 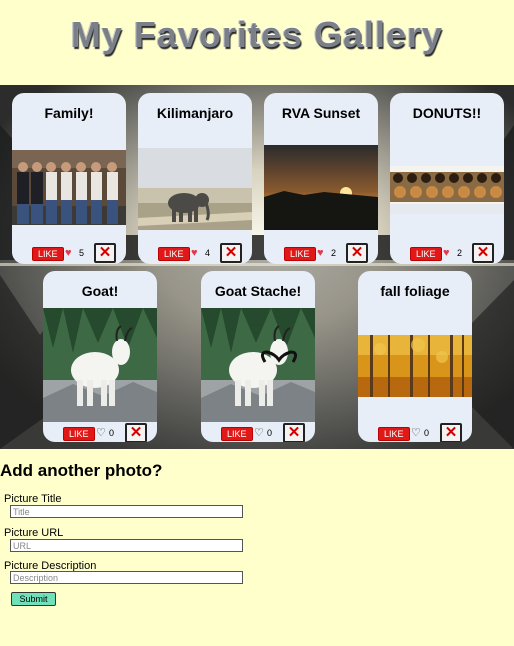 What do you see at coordinates (100, 291) in the screenshot?
I see `card-title: Goat!` at bounding box center [100, 291].